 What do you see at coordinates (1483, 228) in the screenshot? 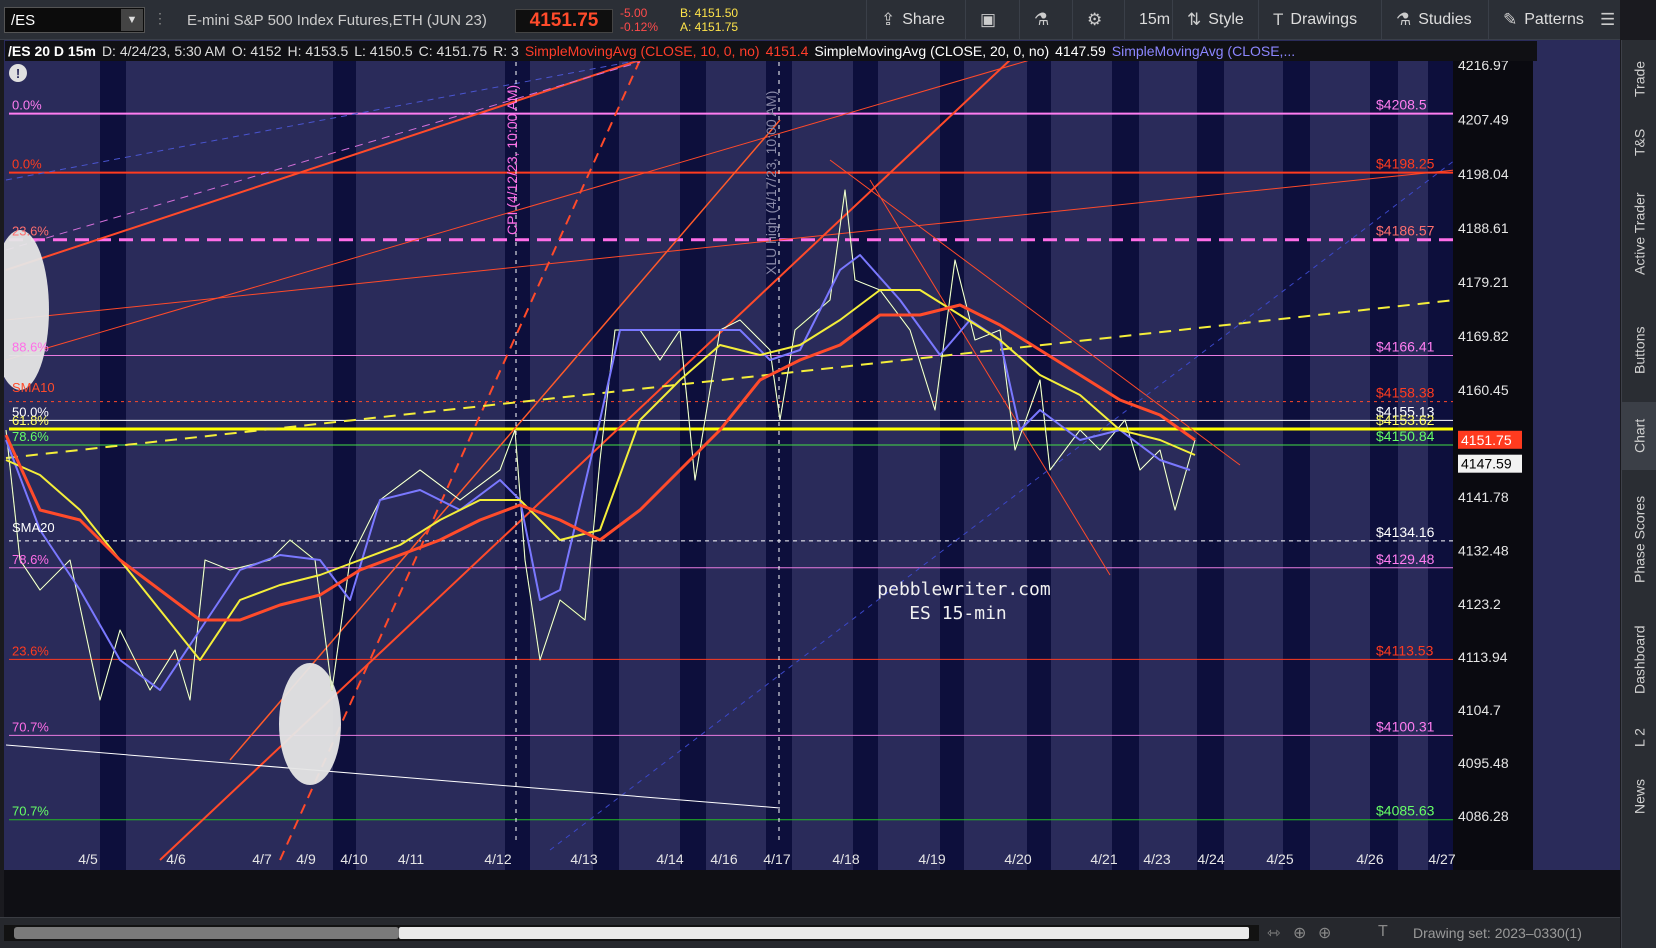
I see `price-tick: 4188.61` at bounding box center [1483, 228].